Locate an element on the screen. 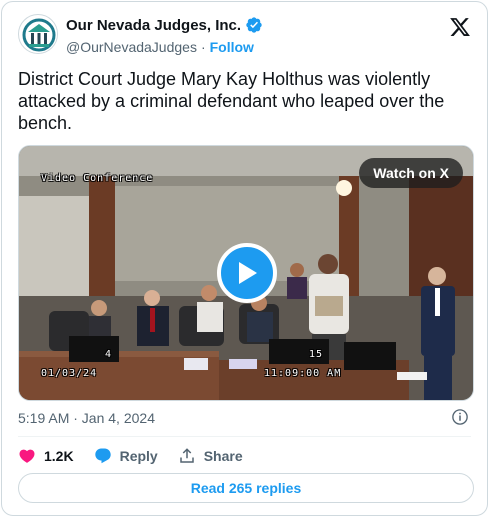 The height and width of the screenshot is (517, 489). tweet-actions: 1.2K Reply Share is located at coordinates (130, 456).